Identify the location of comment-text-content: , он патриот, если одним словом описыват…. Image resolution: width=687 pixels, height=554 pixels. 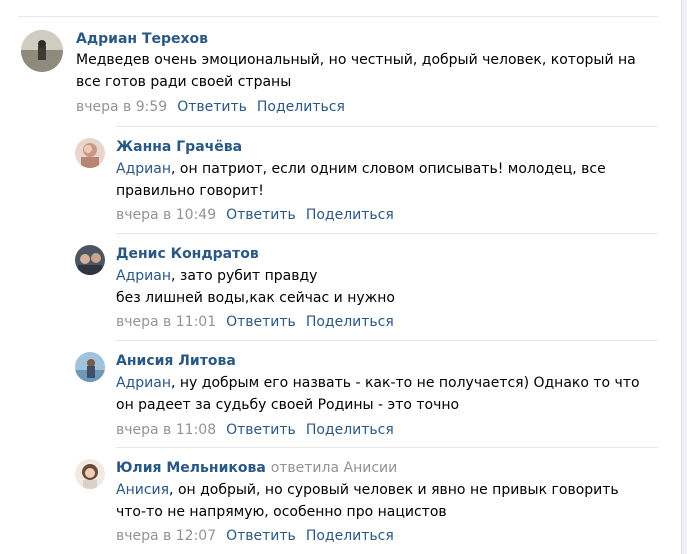
(388, 169).